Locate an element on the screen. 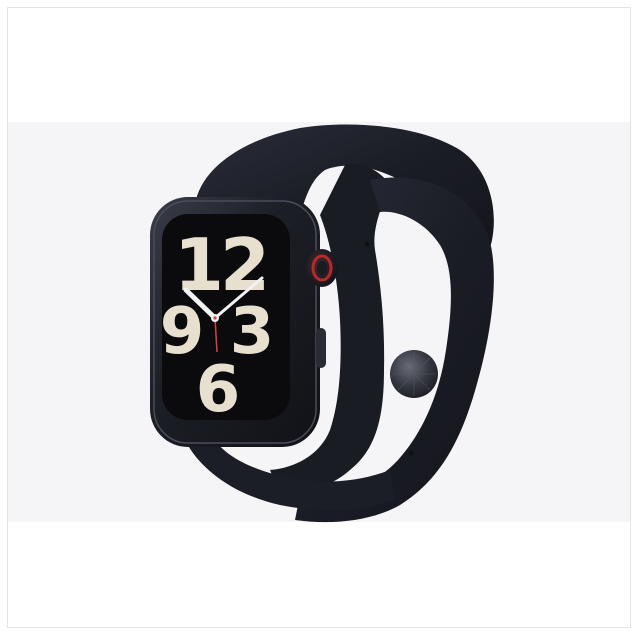 This screenshot has width=633, height=631. band-pin is located at coordinates (414, 374).